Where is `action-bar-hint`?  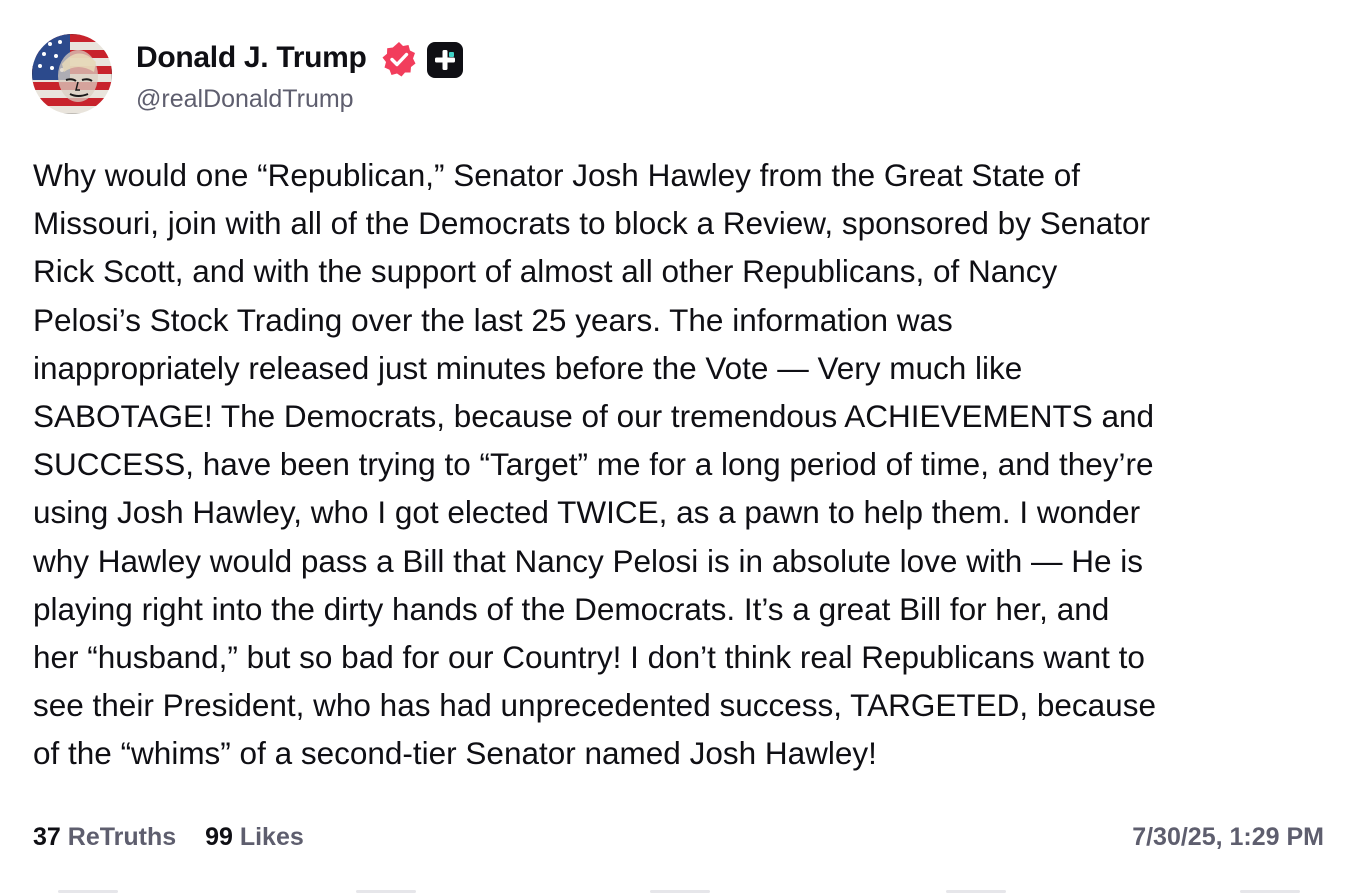
action-bar-hint is located at coordinates (678, 890).